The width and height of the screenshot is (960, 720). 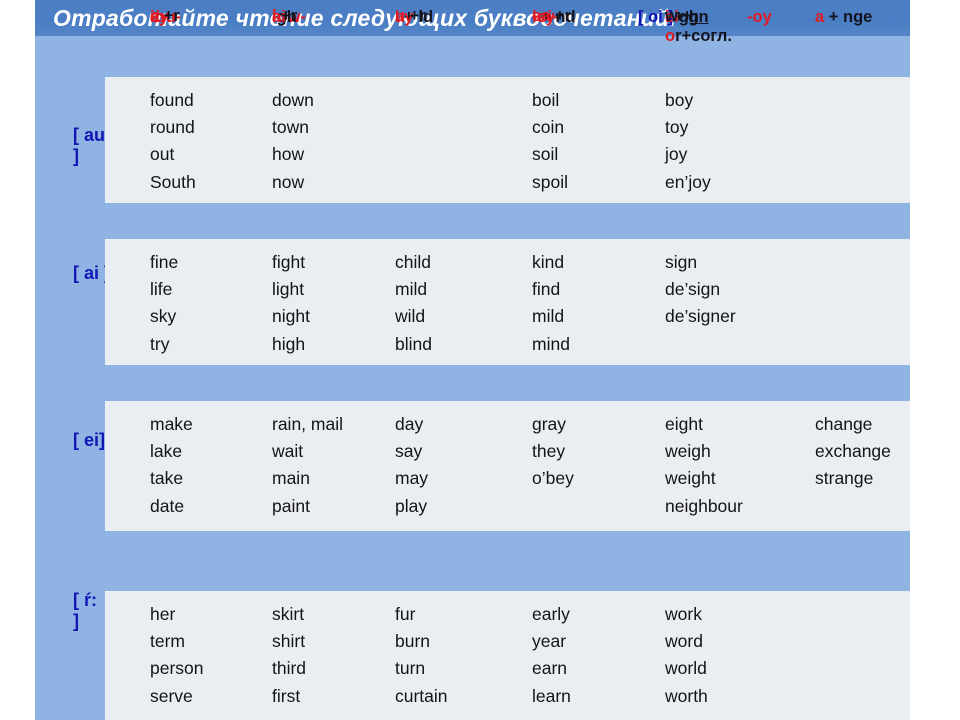 I want to click on word-item: spoil, so click(x=550, y=181).